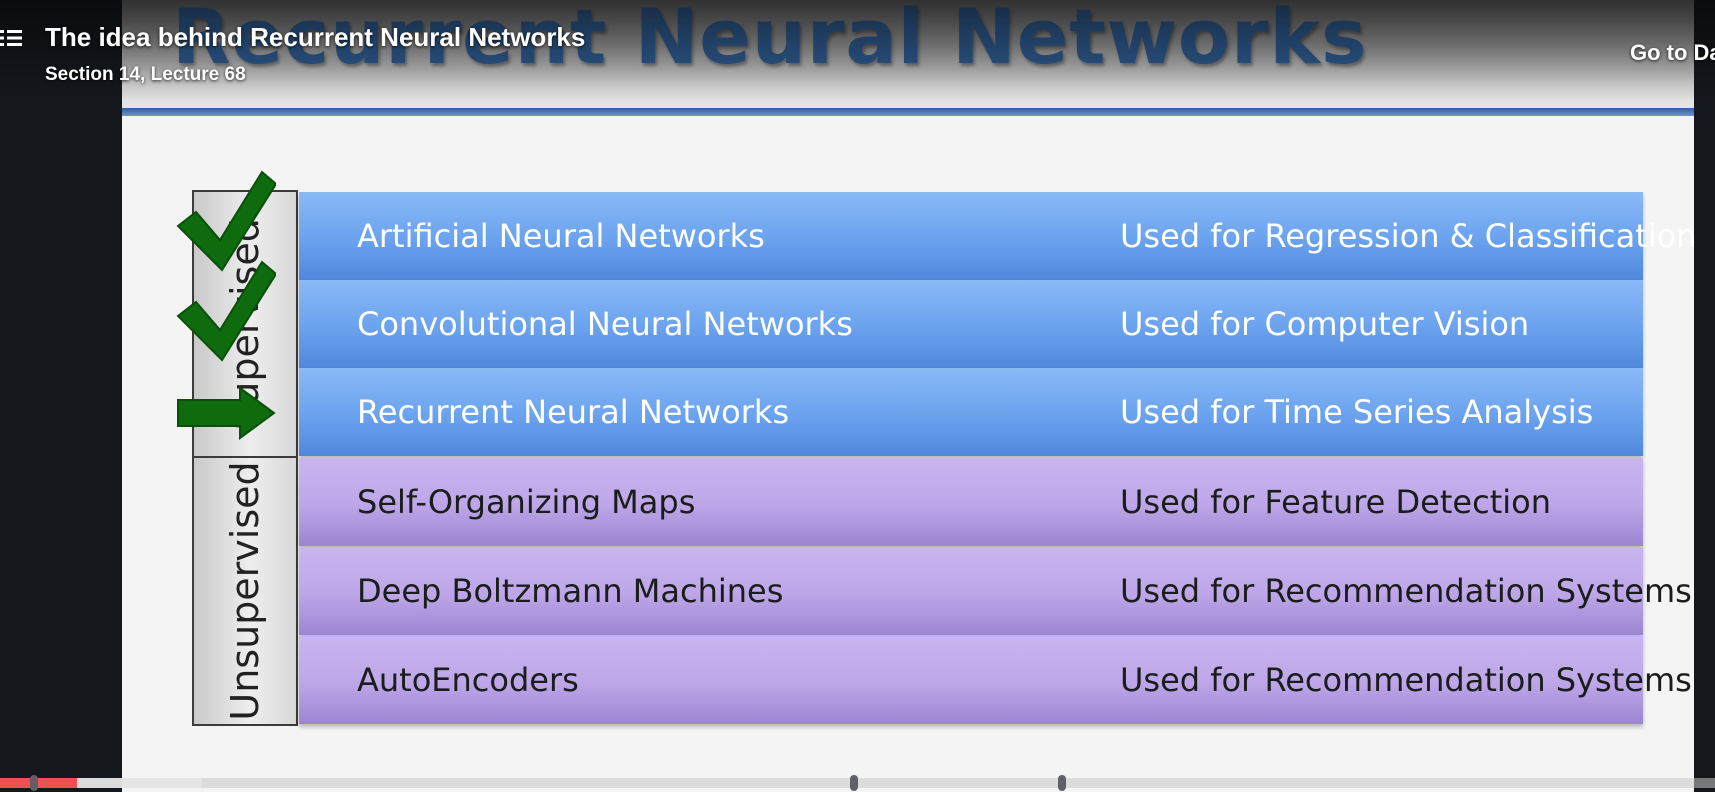 This screenshot has width=1715, height=792. Describe the element at coordinates (1325, 324) in the screenshot. I see `row-network-use: Used for Computer Vision` at that location.